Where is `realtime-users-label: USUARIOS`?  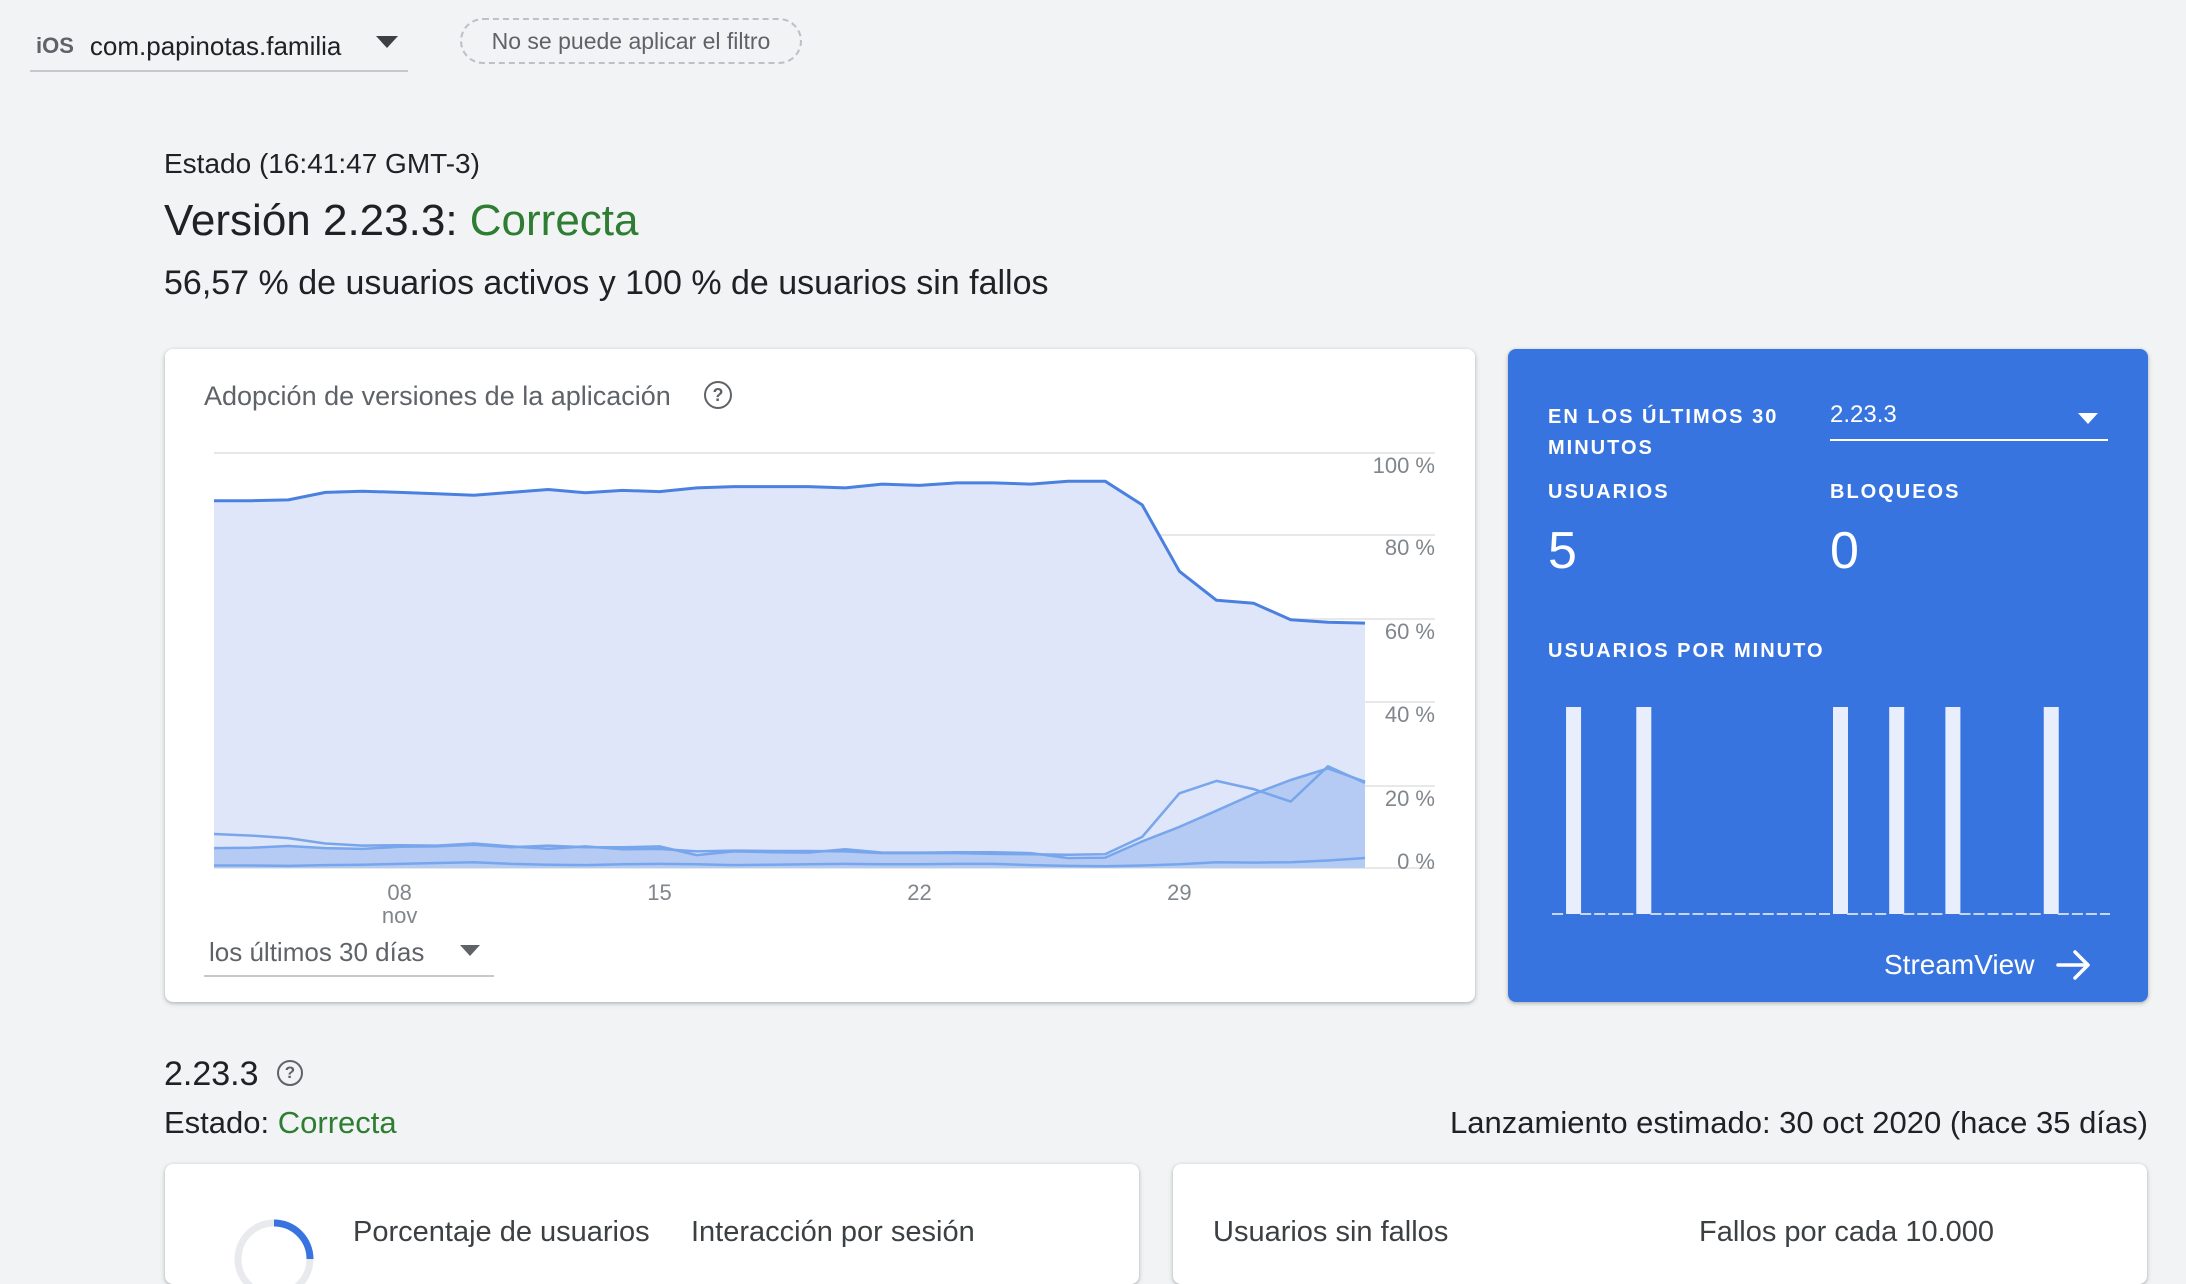 realtime-users-label: USUARIOS is located at coordinates (1609, 492).